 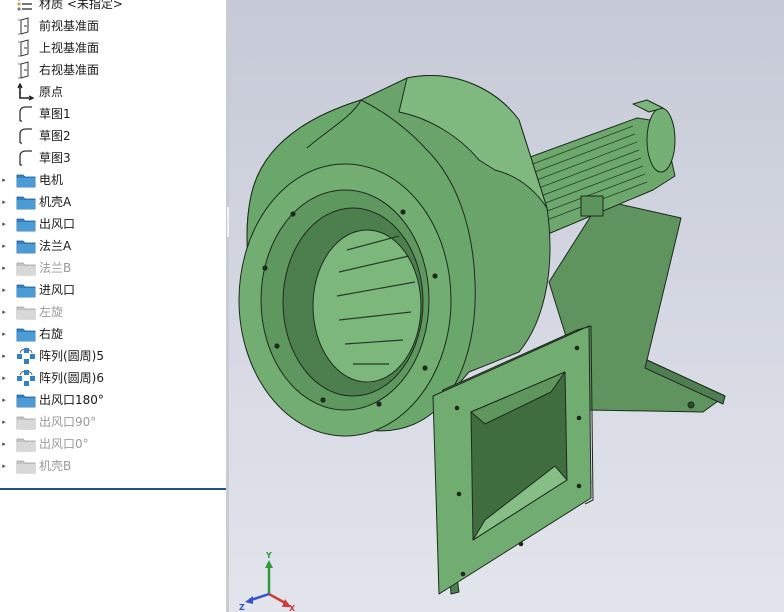 I want to click on tree-item: 草图1, so click(x=113, y=114).